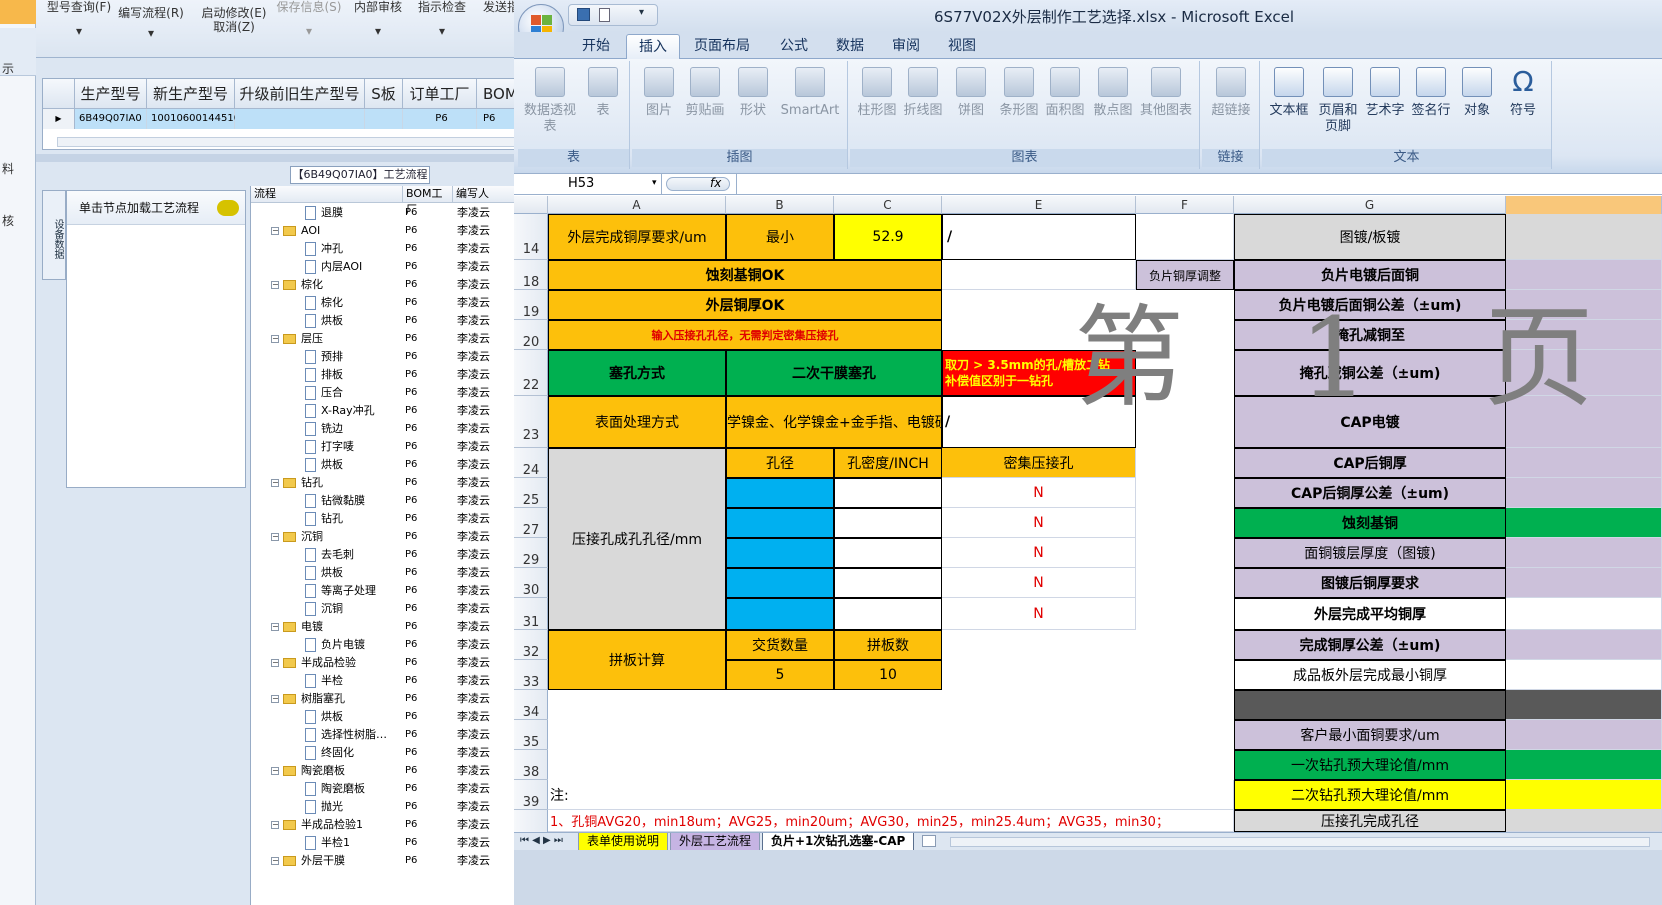 Image resolution: width=1662 pixels, height=905 pixels. What do you see at coordinates (1370, 237) in the screenshot?
I see `cell-g14: 图镀/板镀` at bounding box center [1370, 237].